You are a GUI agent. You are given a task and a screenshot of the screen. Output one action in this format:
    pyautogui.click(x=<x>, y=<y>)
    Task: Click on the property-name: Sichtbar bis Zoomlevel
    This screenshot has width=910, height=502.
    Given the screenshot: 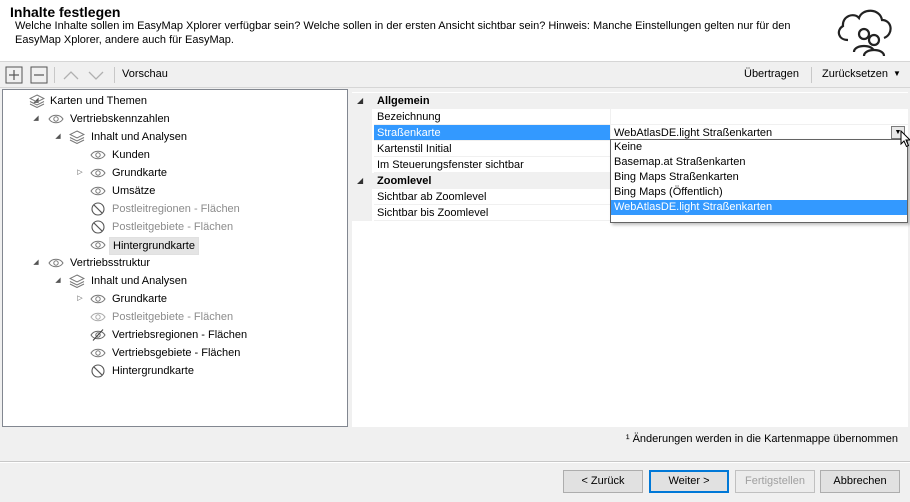 What is the action you would take?
    pyautogui.click(x=492, y=213)
    